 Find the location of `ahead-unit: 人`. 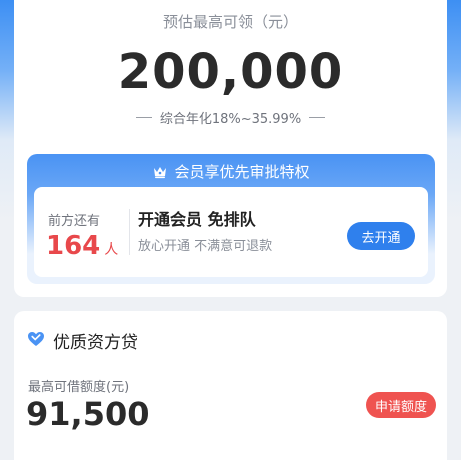

ahead-unit: 人 is located at coordinates (111, 250).